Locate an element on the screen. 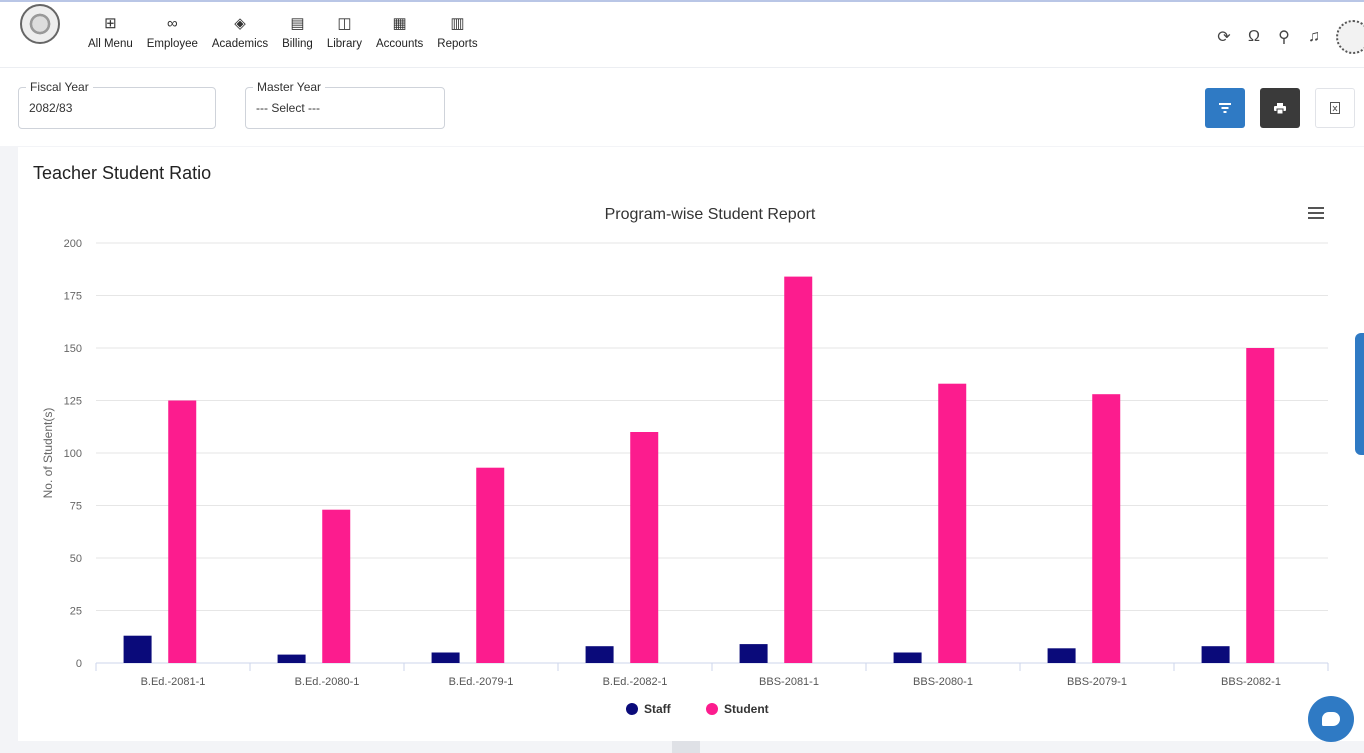 Image resolution: width=1364 pixels, height=753 pixels. x-tick-label: BBS-2082-1 is located at coordinates (1251, 682).